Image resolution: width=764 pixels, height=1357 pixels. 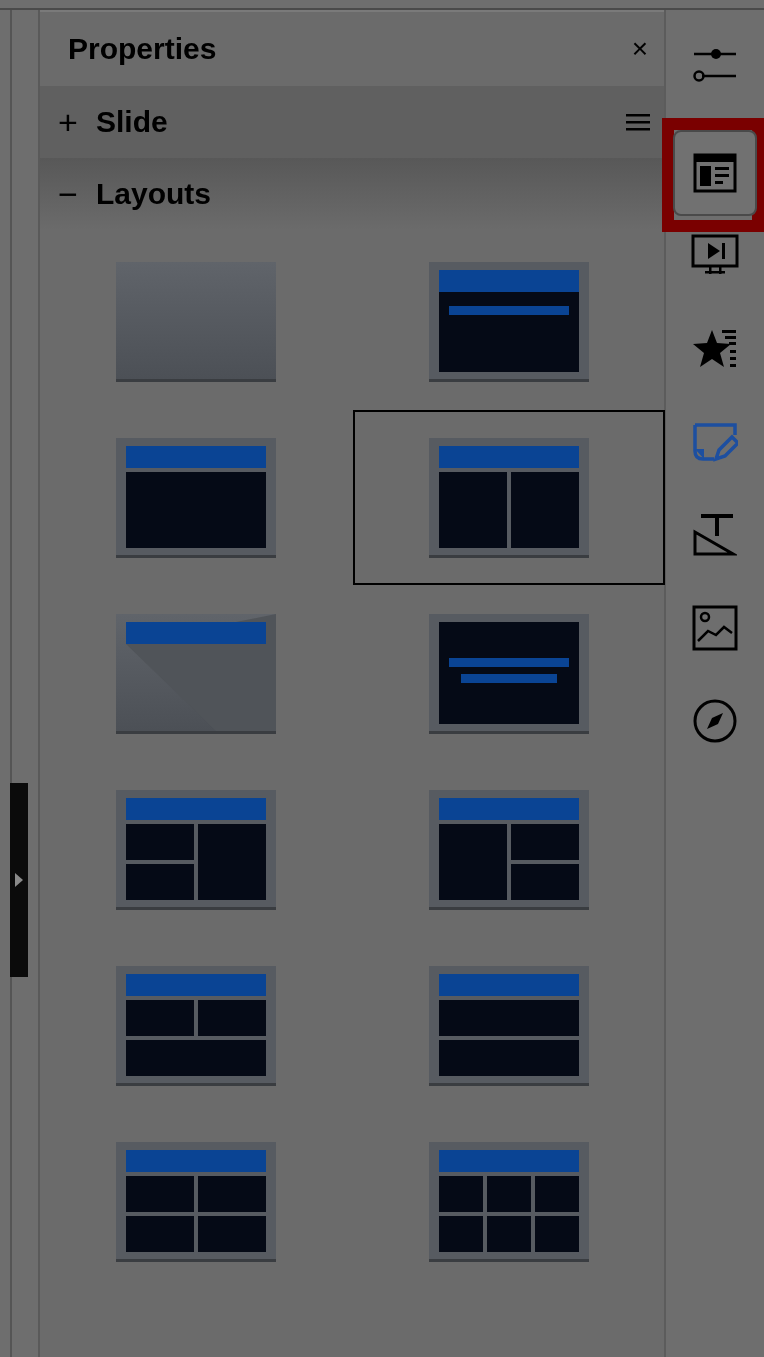 I want to click on menu-icon, so click(x=638, y=122).